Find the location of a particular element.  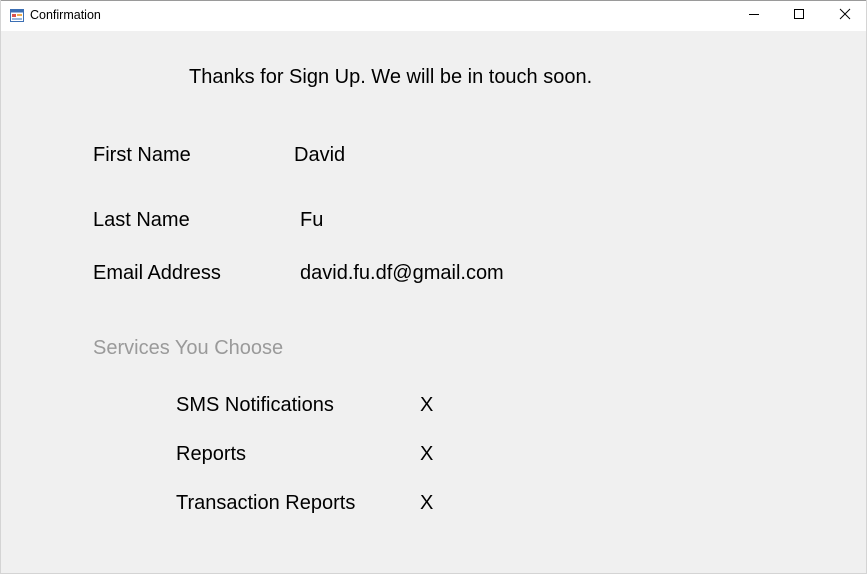

close-icon is located at coordinates (845, 16).